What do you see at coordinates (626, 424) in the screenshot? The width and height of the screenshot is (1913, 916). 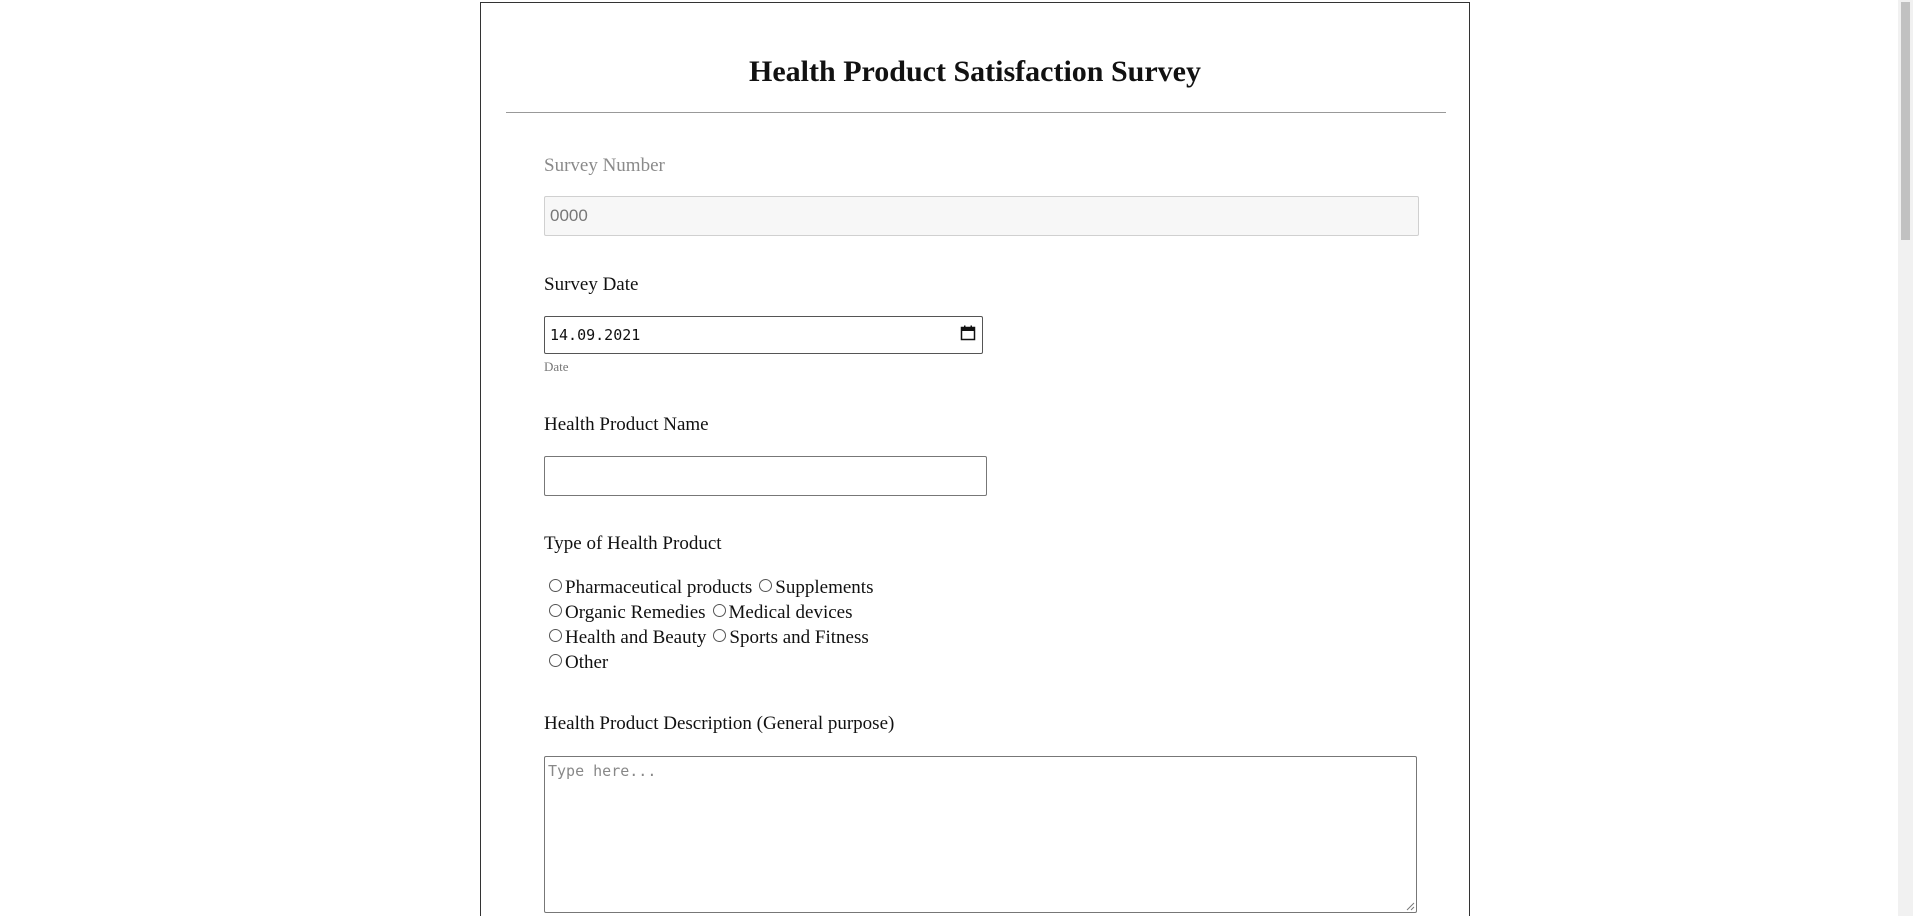 I see `product-name-label: Health Product Name` at bounding box center [626, 424].